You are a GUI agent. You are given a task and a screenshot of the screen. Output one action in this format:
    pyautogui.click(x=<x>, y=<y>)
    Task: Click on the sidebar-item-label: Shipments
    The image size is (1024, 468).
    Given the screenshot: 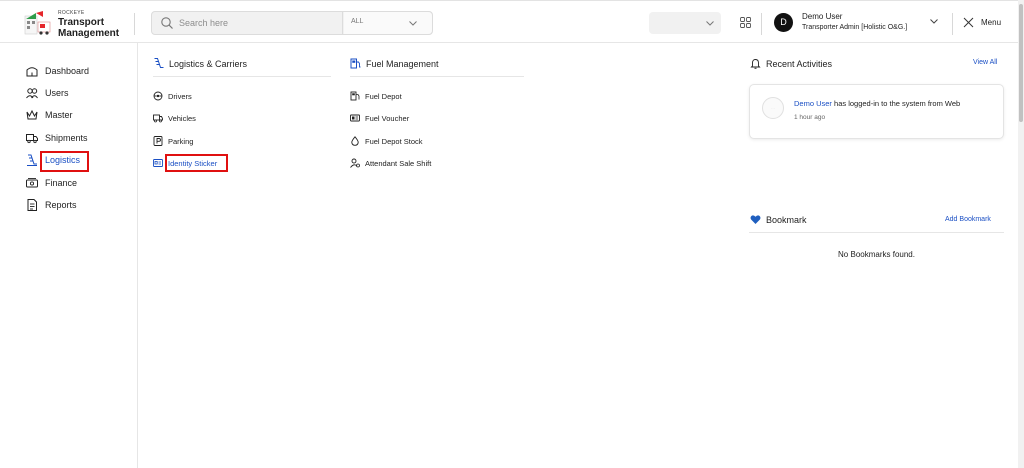 What is the action you would take?
    pyautogui.click(x=66, y=138)
    